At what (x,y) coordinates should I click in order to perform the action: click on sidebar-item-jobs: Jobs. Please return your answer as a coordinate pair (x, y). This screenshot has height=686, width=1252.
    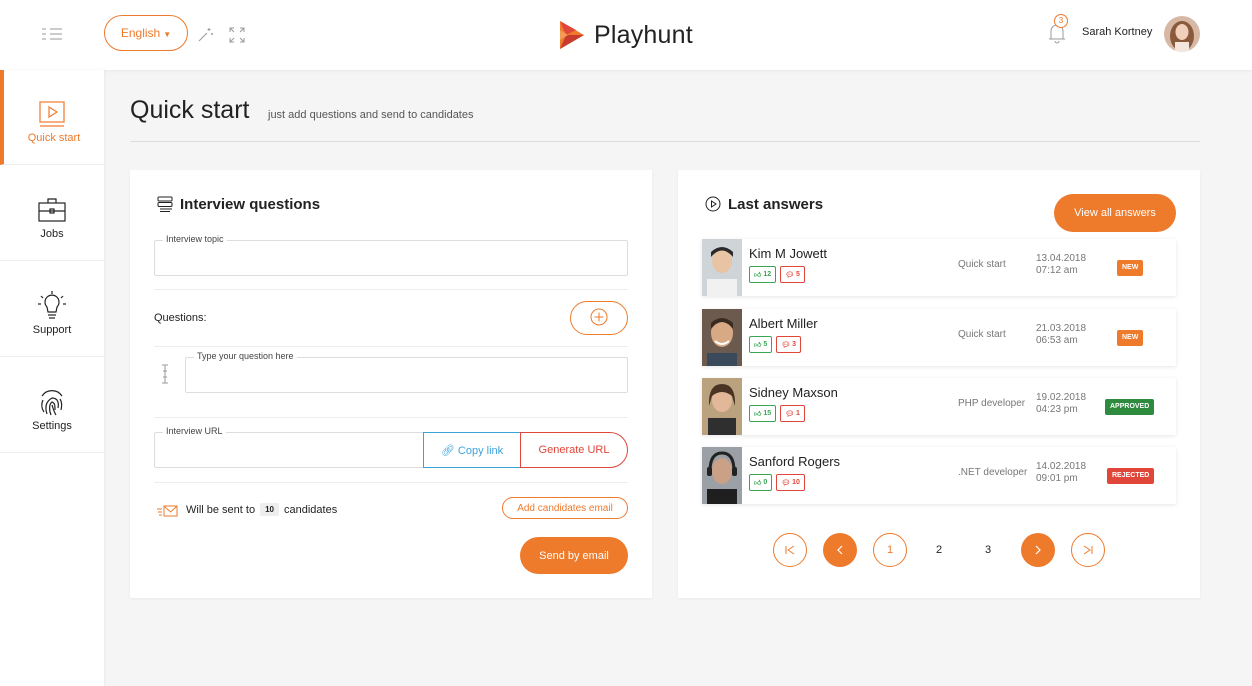
    Looking at the image, I should click on (52, 213).